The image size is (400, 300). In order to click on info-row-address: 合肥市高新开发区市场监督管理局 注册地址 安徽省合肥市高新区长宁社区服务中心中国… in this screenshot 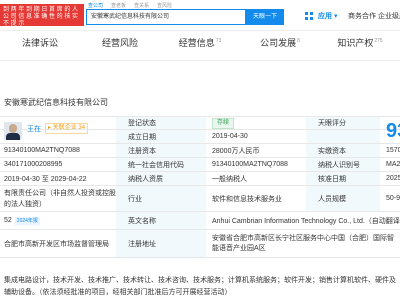, I will do `click(200, 244)`.